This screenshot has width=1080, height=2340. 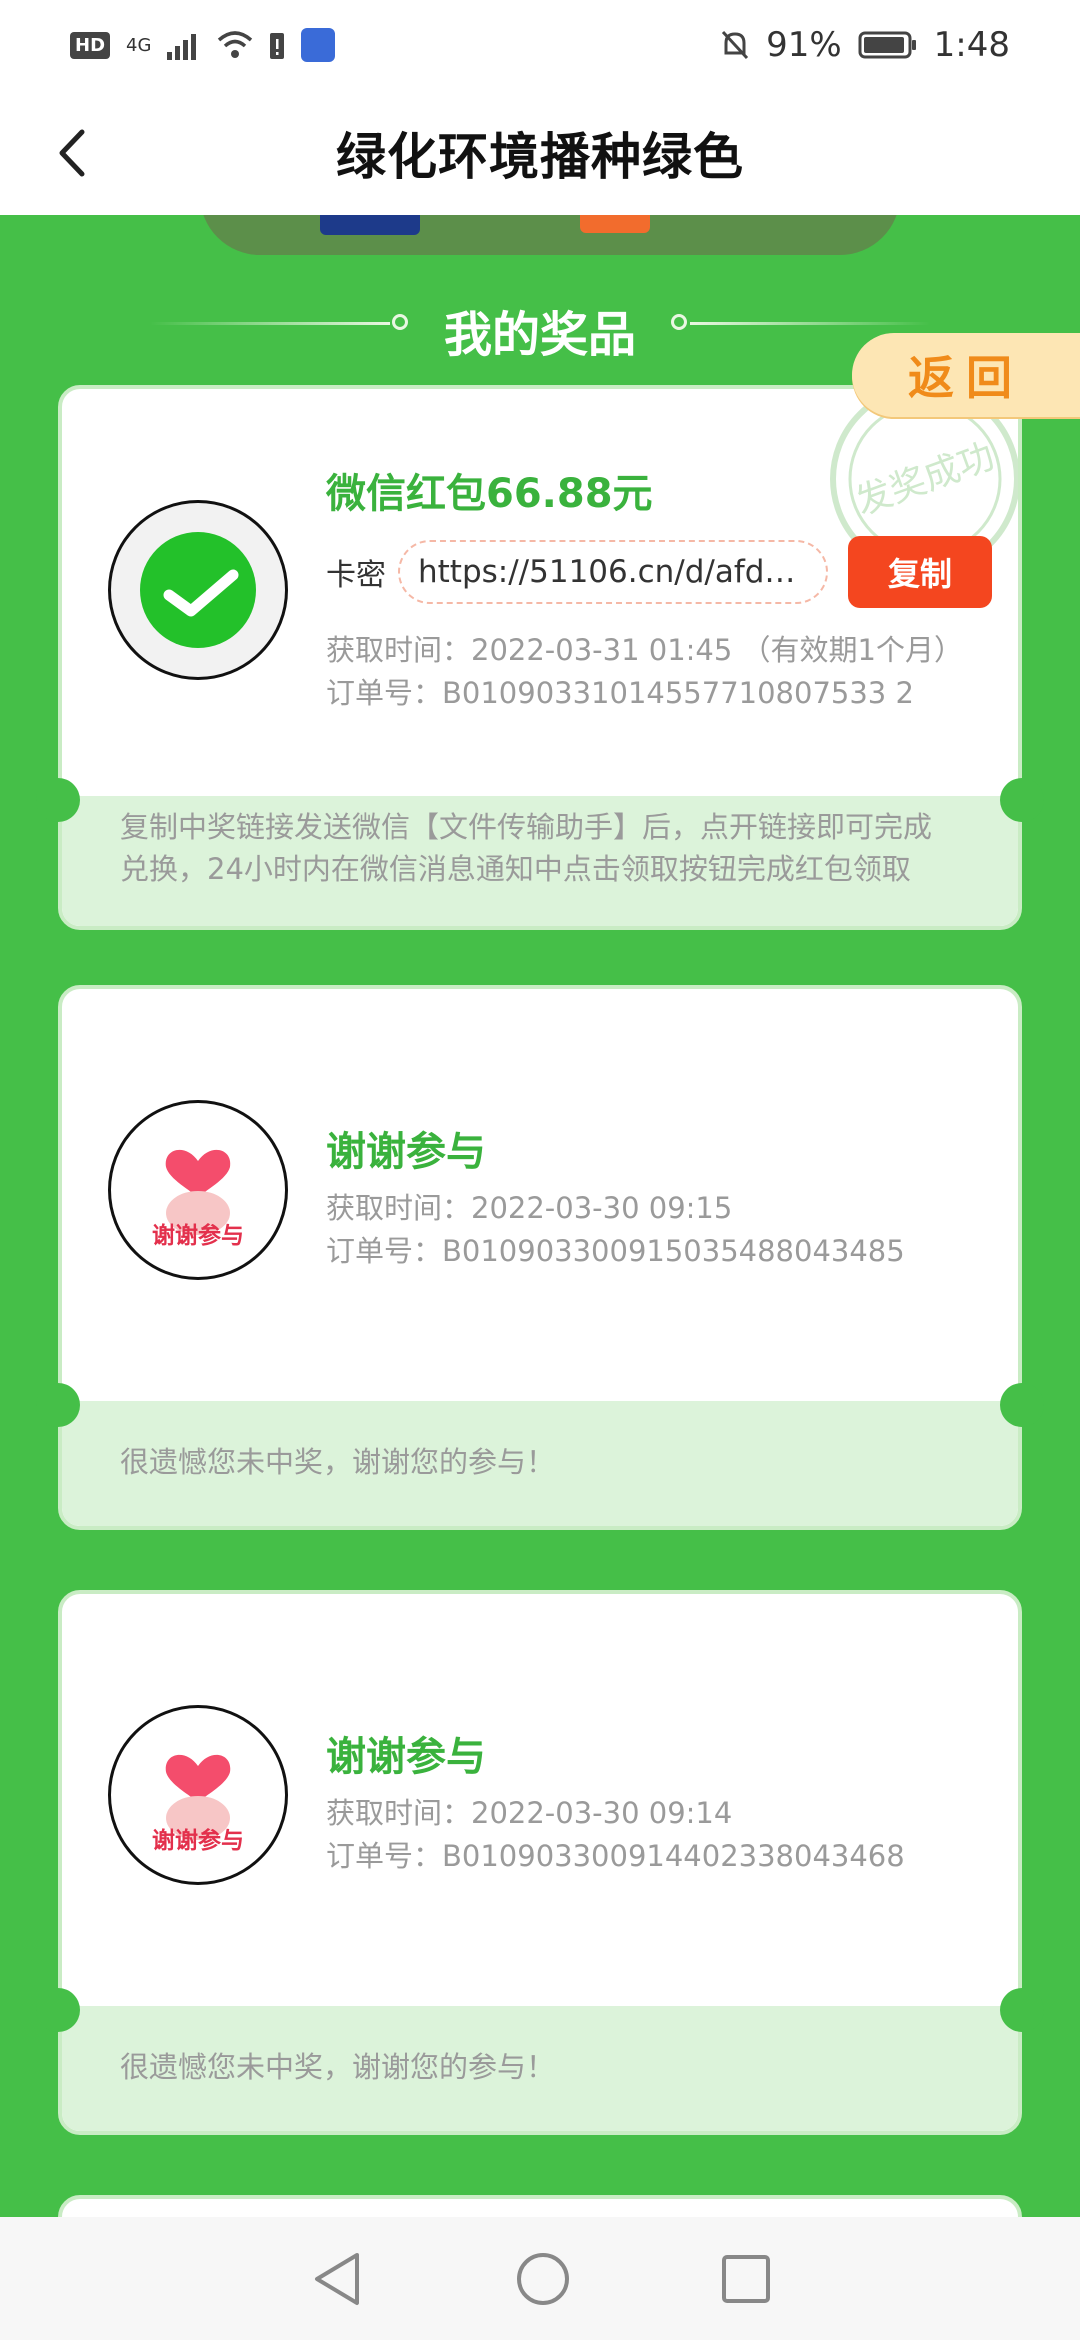 What do you see at coordinates (539, 335) in the screenshot?
I see `section-title: 我的奖品` at bounding box center [539, 335].